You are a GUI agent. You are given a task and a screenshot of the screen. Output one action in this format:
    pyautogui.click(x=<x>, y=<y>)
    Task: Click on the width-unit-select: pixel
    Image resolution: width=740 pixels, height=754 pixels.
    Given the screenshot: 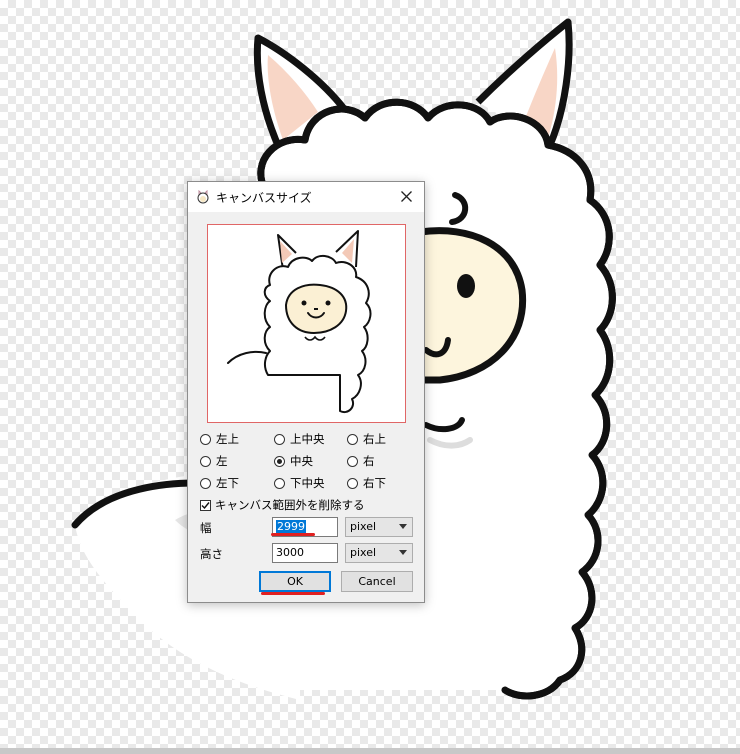 What is the action you would take?
    pyautogui.click(x=379, y=527)
    